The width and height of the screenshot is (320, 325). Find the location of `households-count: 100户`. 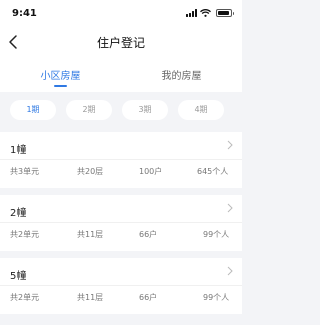

households-count: 100户 is located at coordinates (151, 171).